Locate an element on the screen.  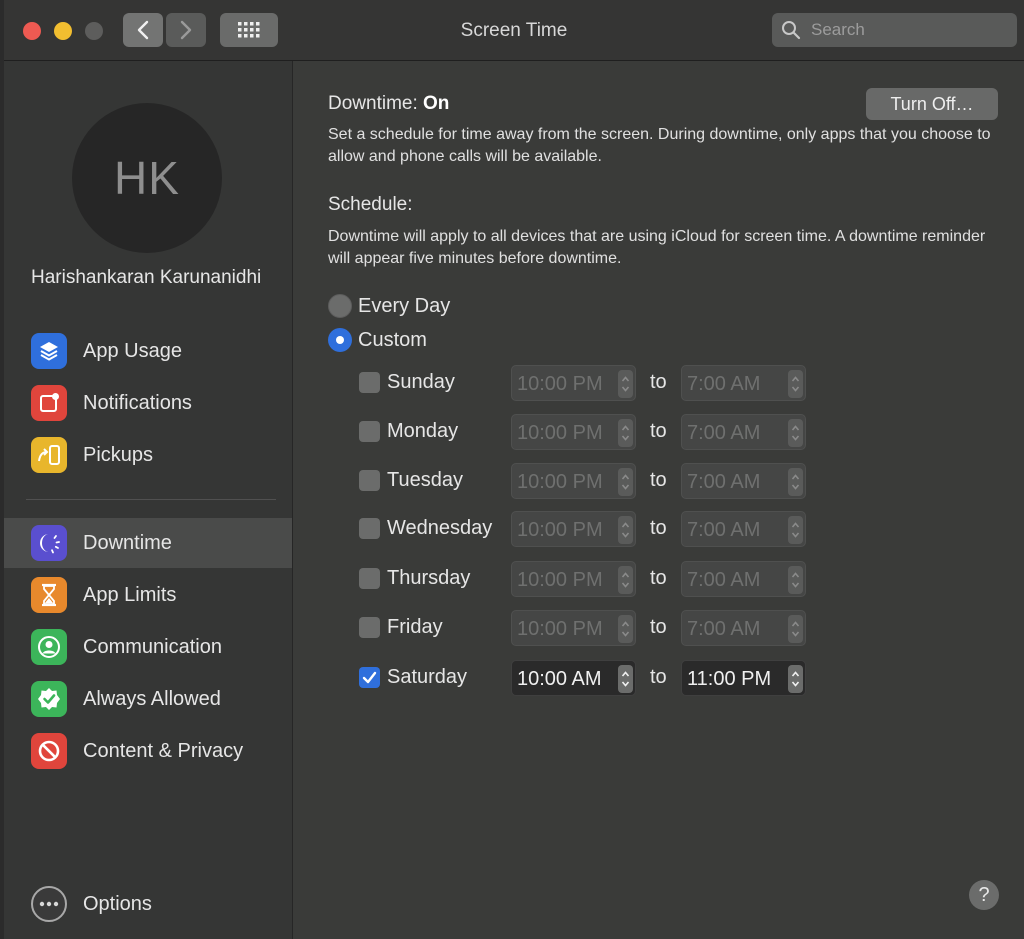
day-row-tuesday: Tuesday 10:00 PM to 7:00 AM is located at coordinates (658, 481).